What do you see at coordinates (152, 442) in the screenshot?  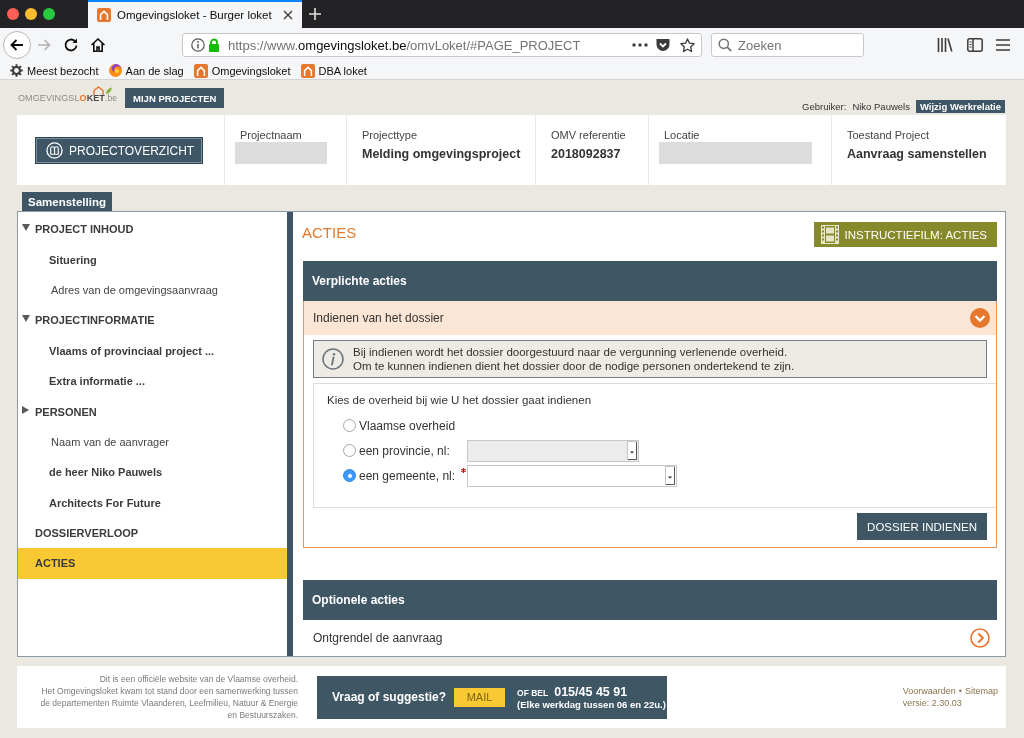 I see `sidebar-item: Naam van de aanvrager` at bounding box center [152, 442].